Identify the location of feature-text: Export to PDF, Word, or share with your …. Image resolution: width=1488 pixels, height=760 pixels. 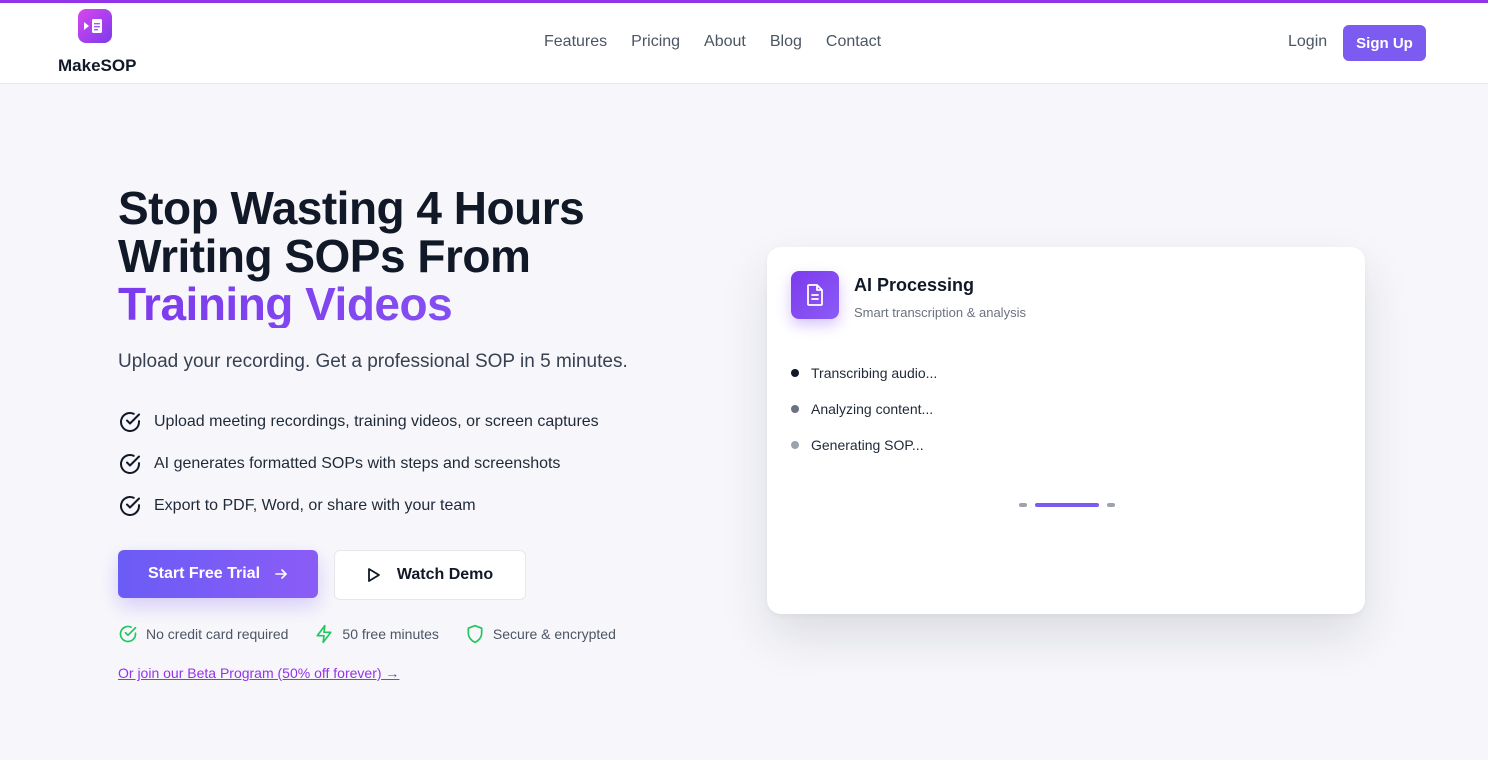
(315, 505).